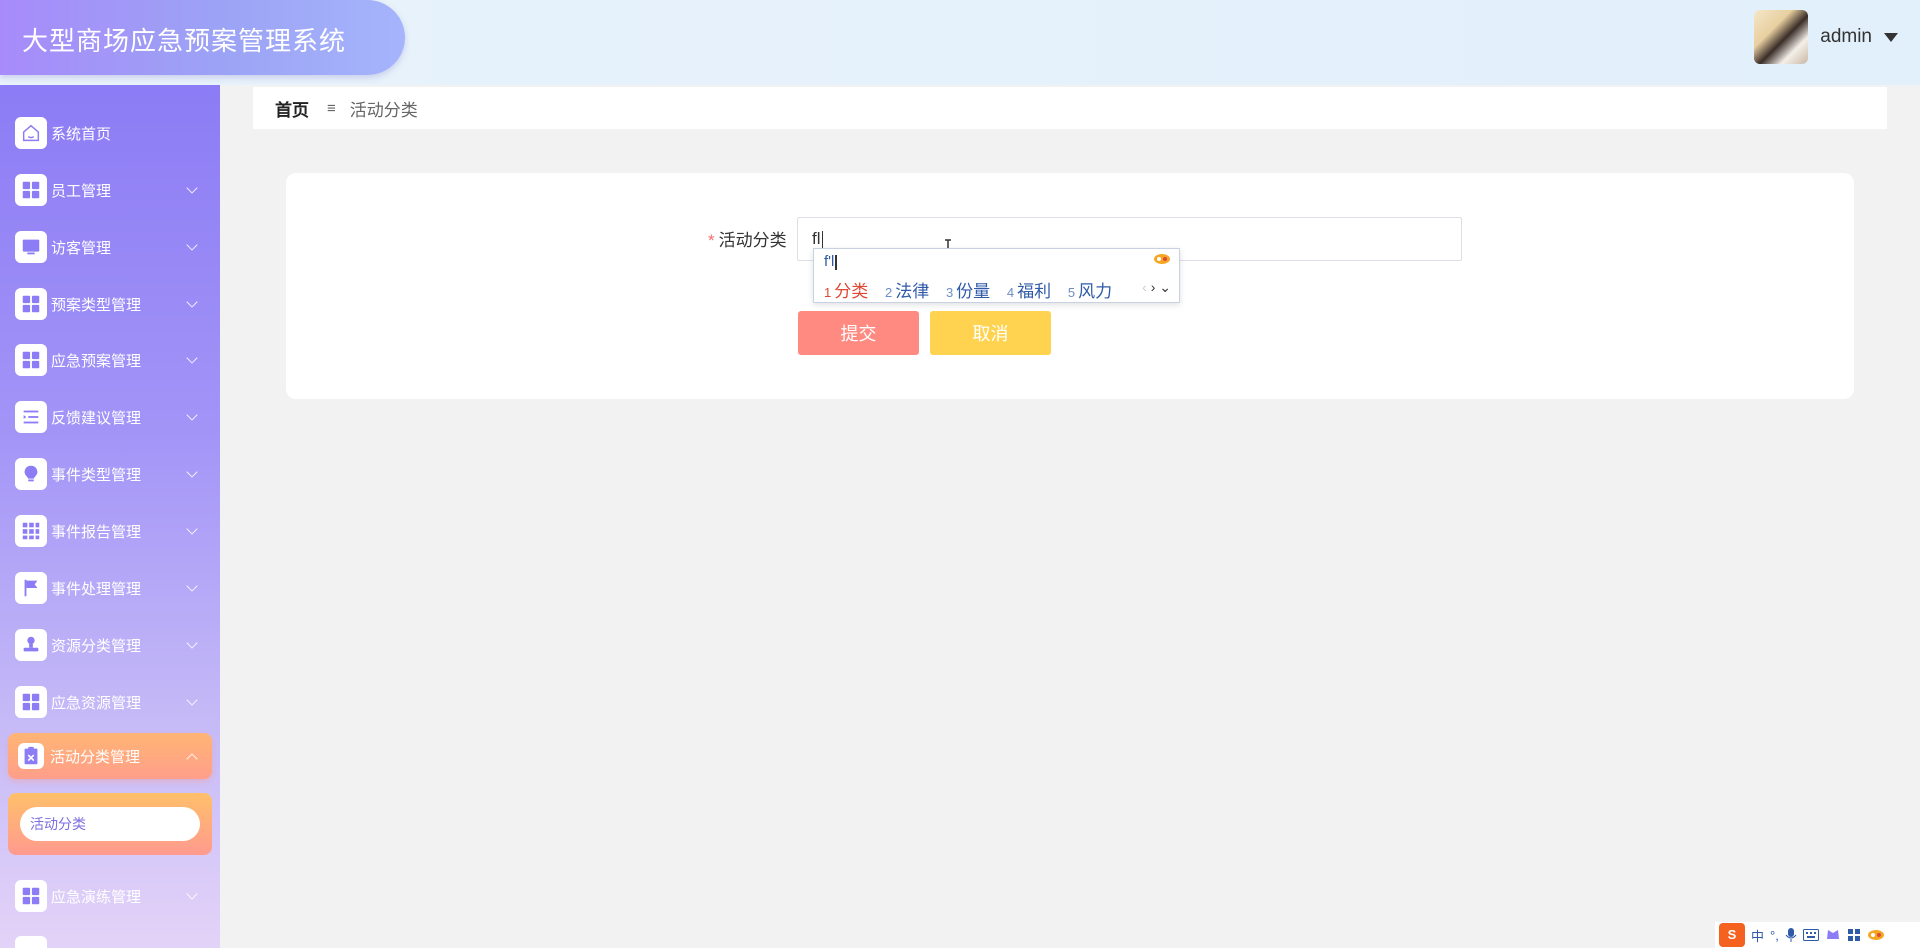  What do you see at coordinates (192, 759) in the screenshot?
I see `chevron-up-icon` at bounding box center [192, 759].